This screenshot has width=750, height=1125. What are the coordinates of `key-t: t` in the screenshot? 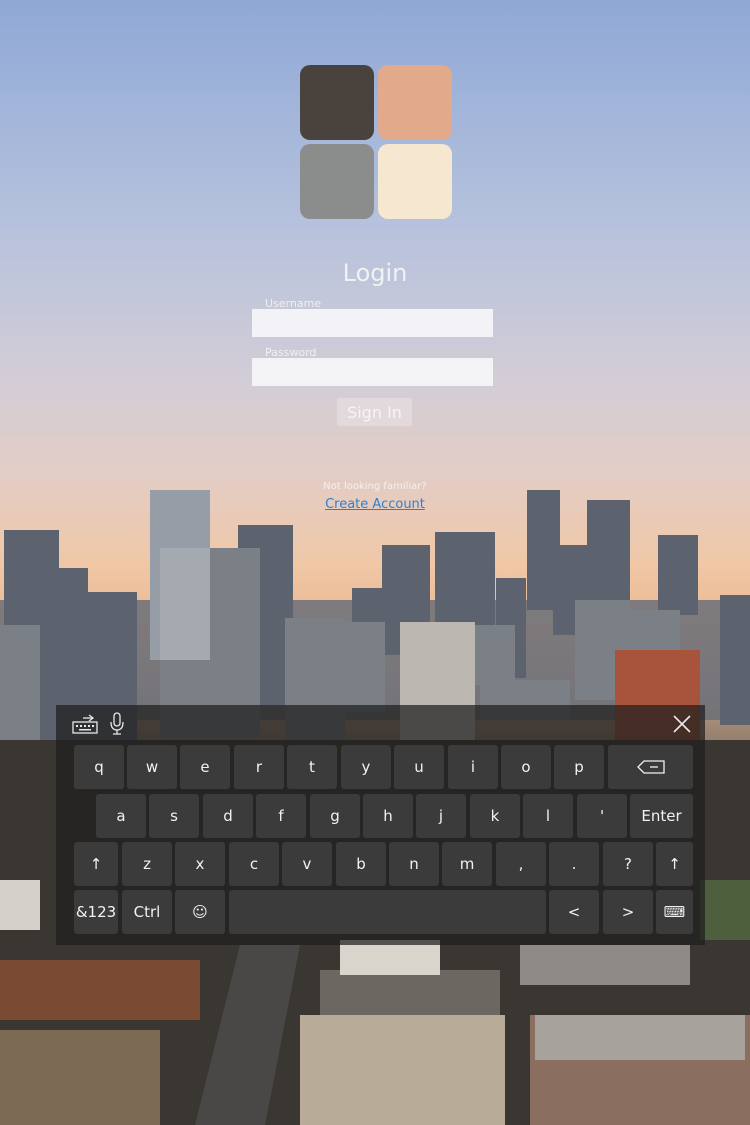 It's located at (312, 767).